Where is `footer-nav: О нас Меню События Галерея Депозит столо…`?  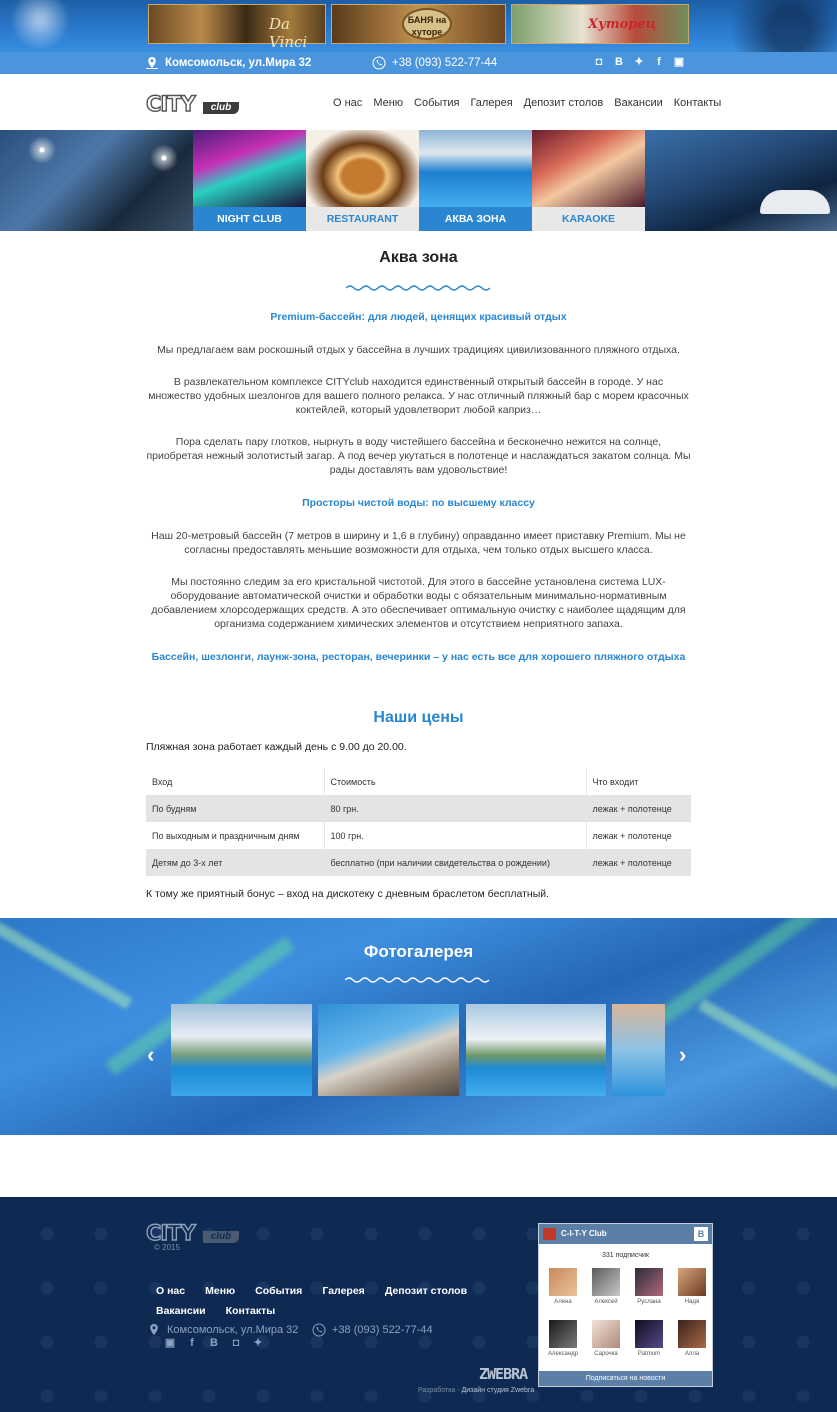
footer-nav: О нас Меню События Галерея Депозит столо… is located at coordinates (336, 1305).